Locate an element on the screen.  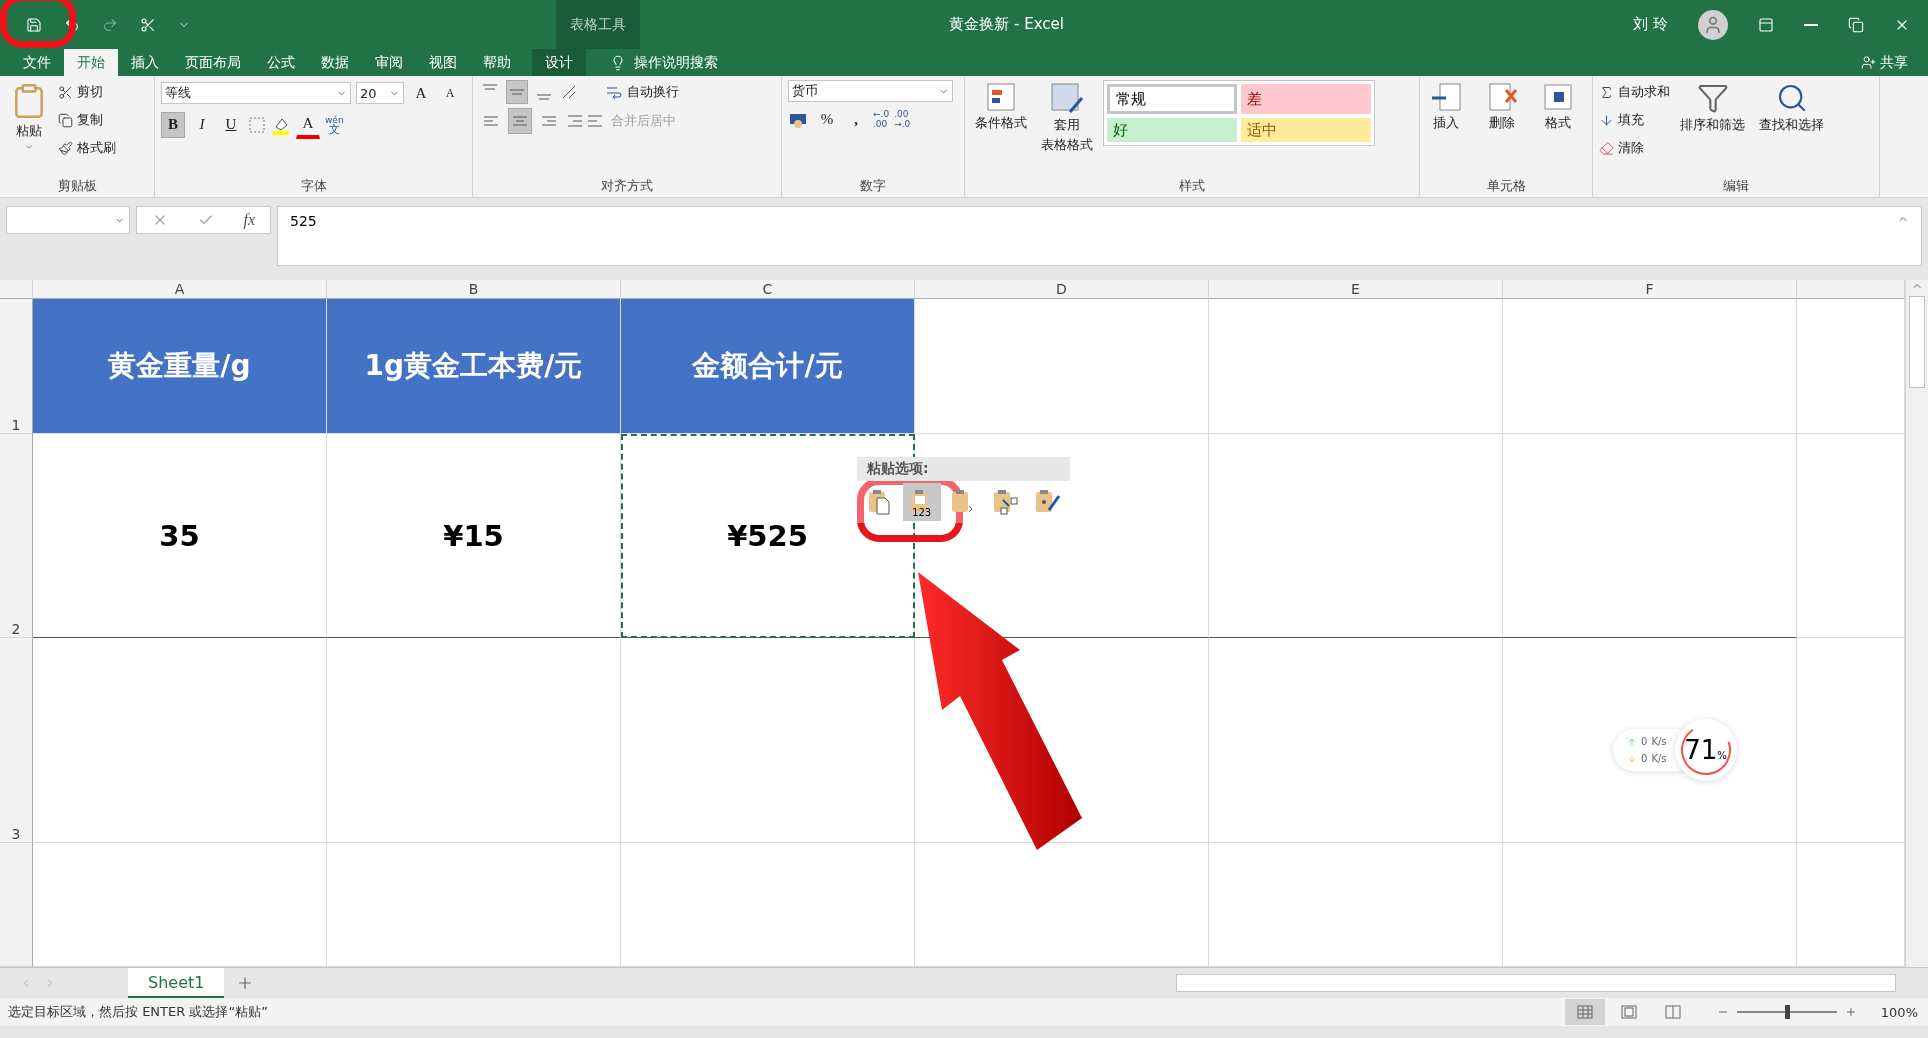
cell-style-swatch: 差 is located at coordinates (1306, 99).